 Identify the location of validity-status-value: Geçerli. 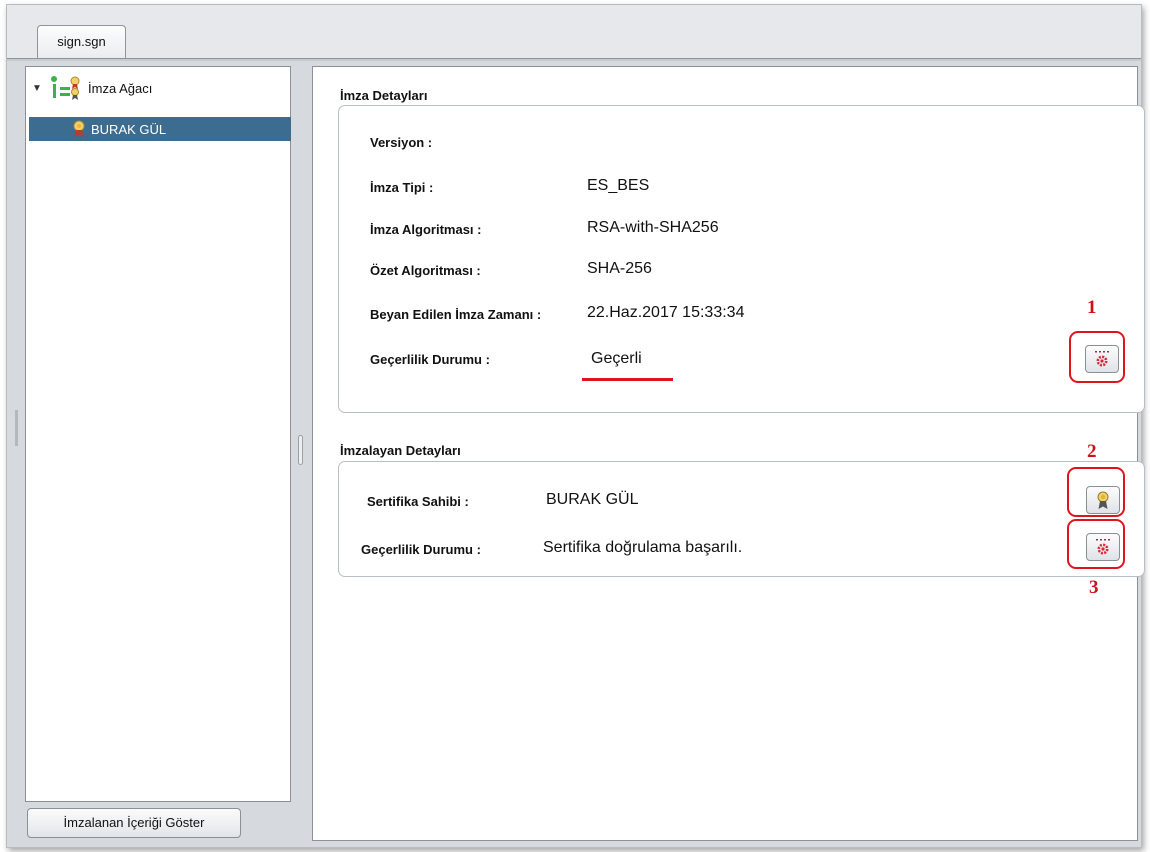
(616, 358).